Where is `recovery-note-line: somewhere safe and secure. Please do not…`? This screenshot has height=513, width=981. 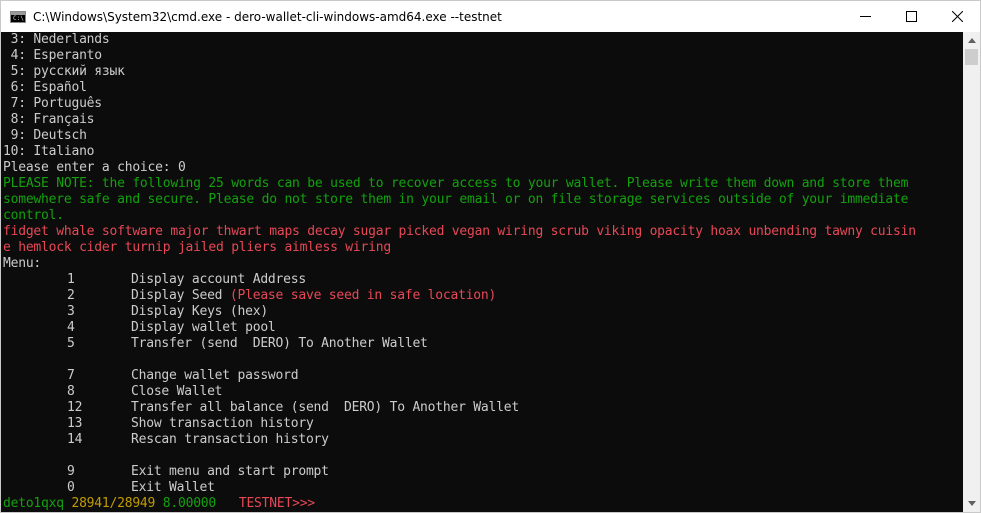 recovery-note-line: somewhere safe and secure. Please do not… is located at coordinates (456, 199).